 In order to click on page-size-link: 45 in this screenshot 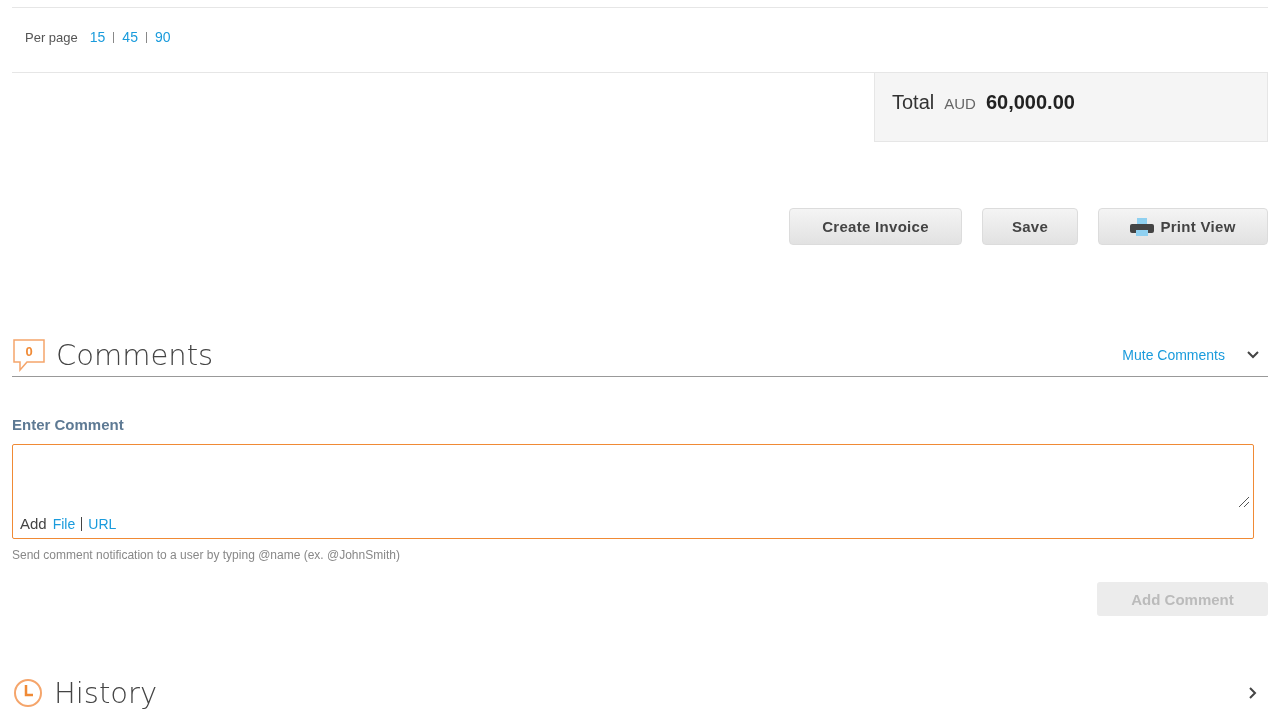, I will do `click(130, 37)`.